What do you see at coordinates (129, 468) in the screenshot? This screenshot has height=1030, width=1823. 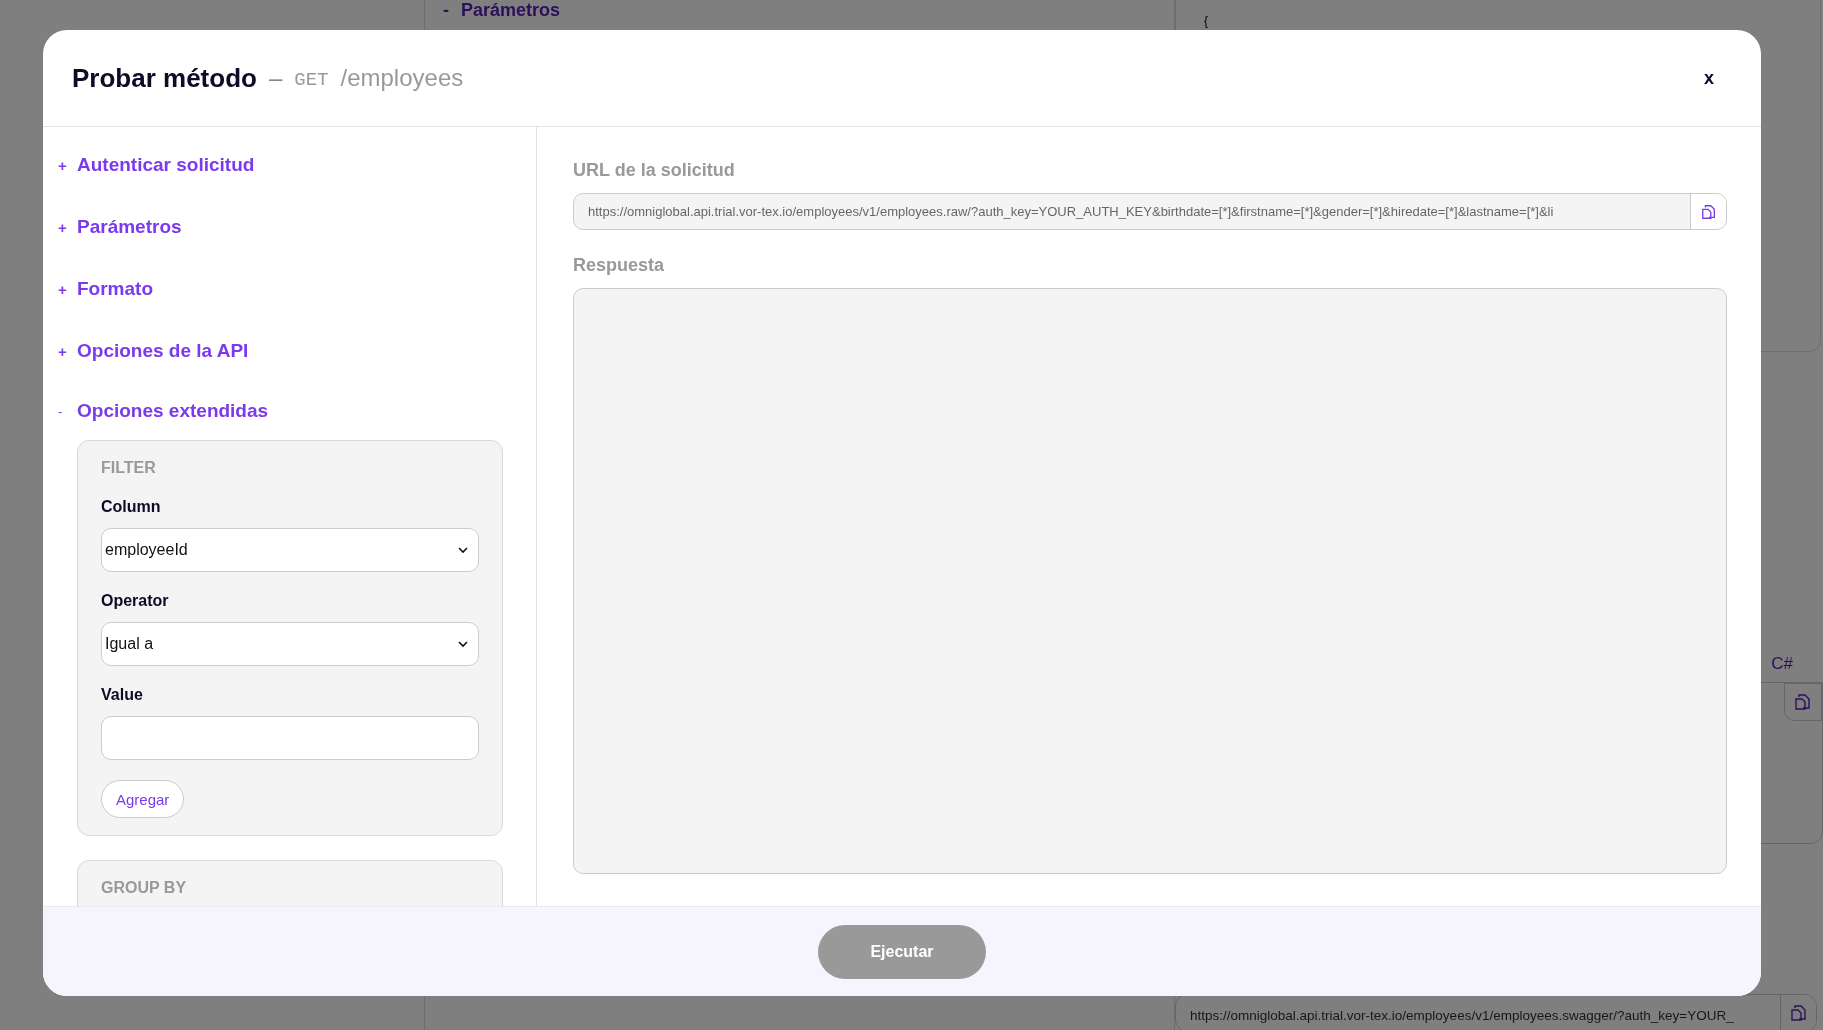 I see `panel-title: FILTER` at bounding box center [129, 468].